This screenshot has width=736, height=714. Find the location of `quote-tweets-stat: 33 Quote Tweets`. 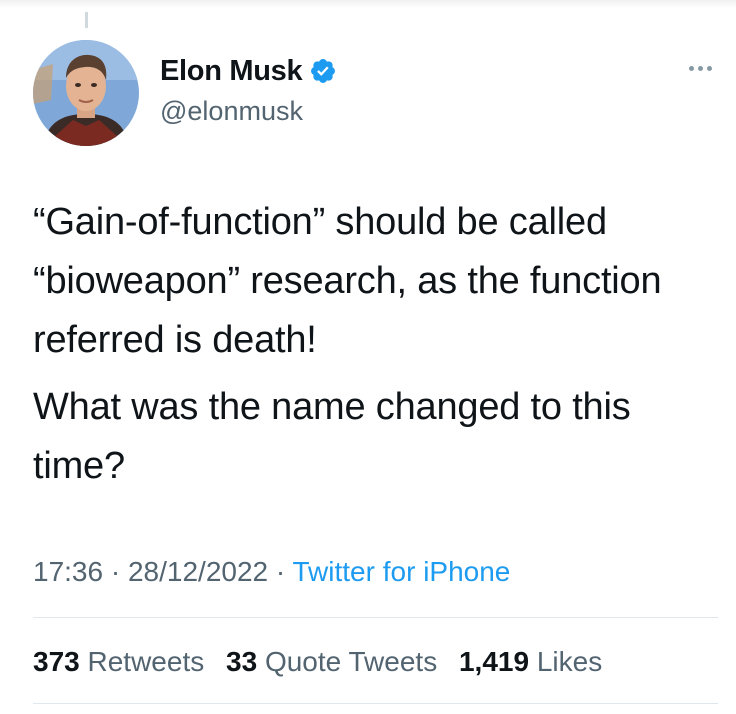

quote-tweets-stat: 33 Quote Tweets is located at coordinates (331, 661).